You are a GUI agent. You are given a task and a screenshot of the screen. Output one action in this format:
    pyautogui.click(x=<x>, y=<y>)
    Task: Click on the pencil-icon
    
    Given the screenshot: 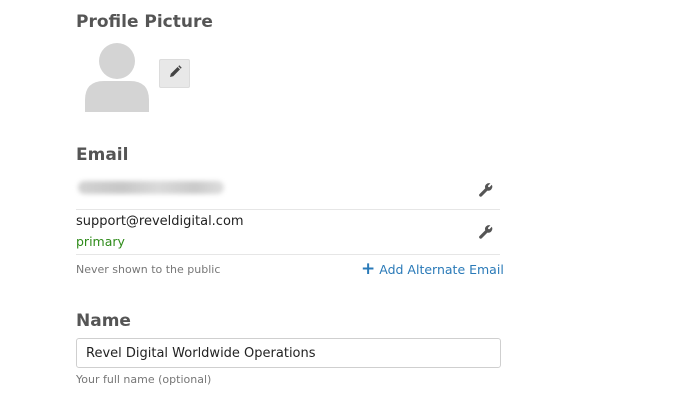 What is the action you would take?
    pyautogui.click(x=175, y=73)
    